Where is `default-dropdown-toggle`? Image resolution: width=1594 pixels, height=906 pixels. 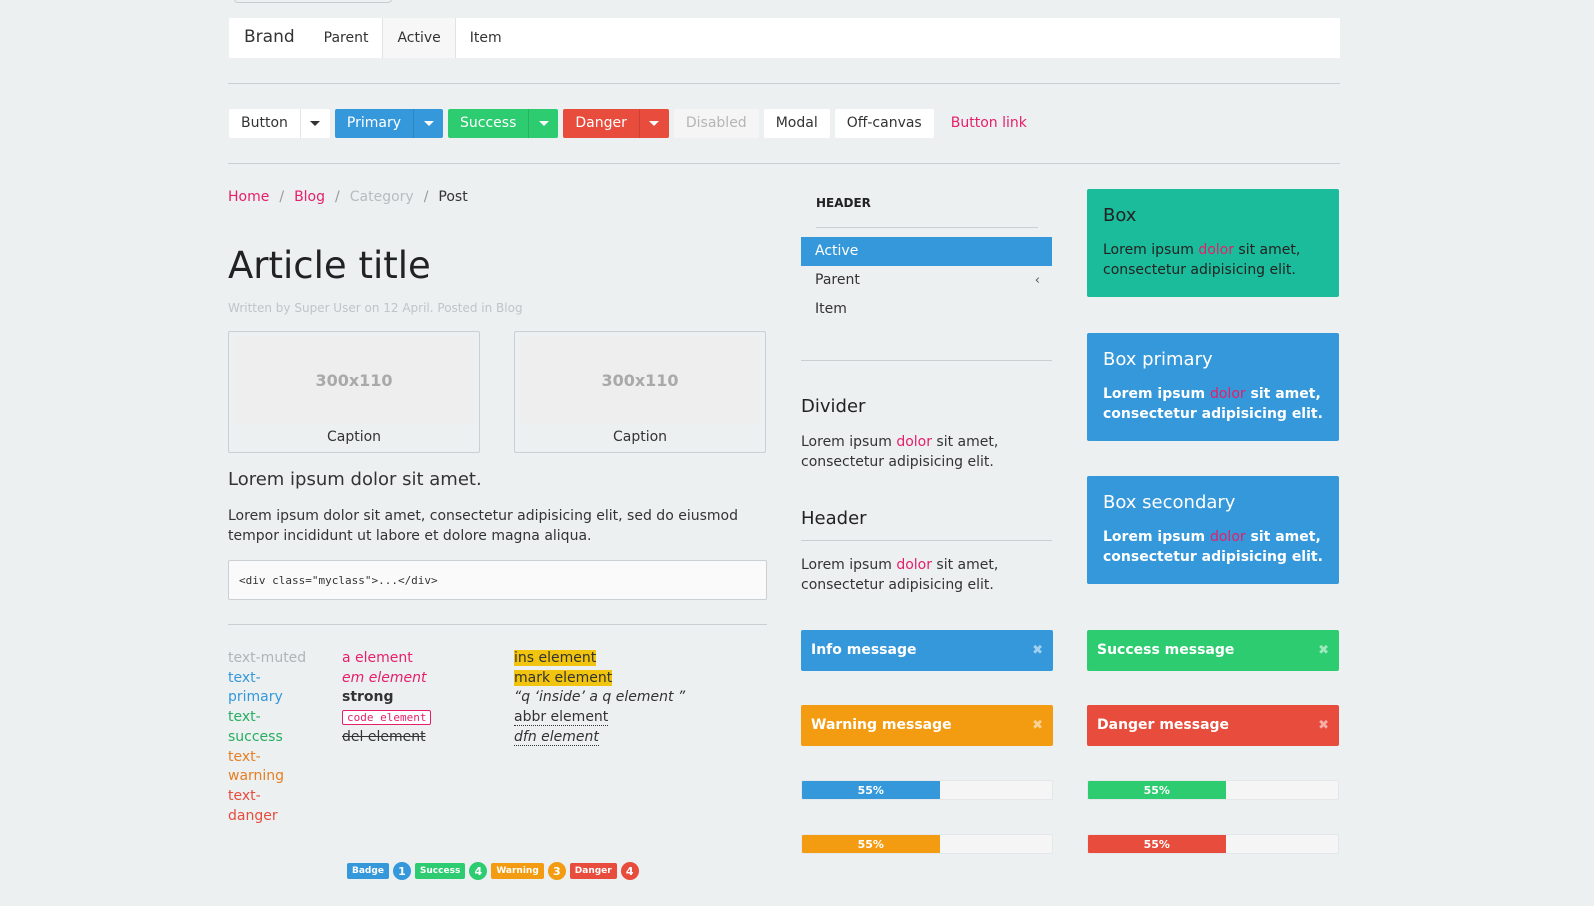 default-dropdown-toggle is located at coordinates (314, 123).